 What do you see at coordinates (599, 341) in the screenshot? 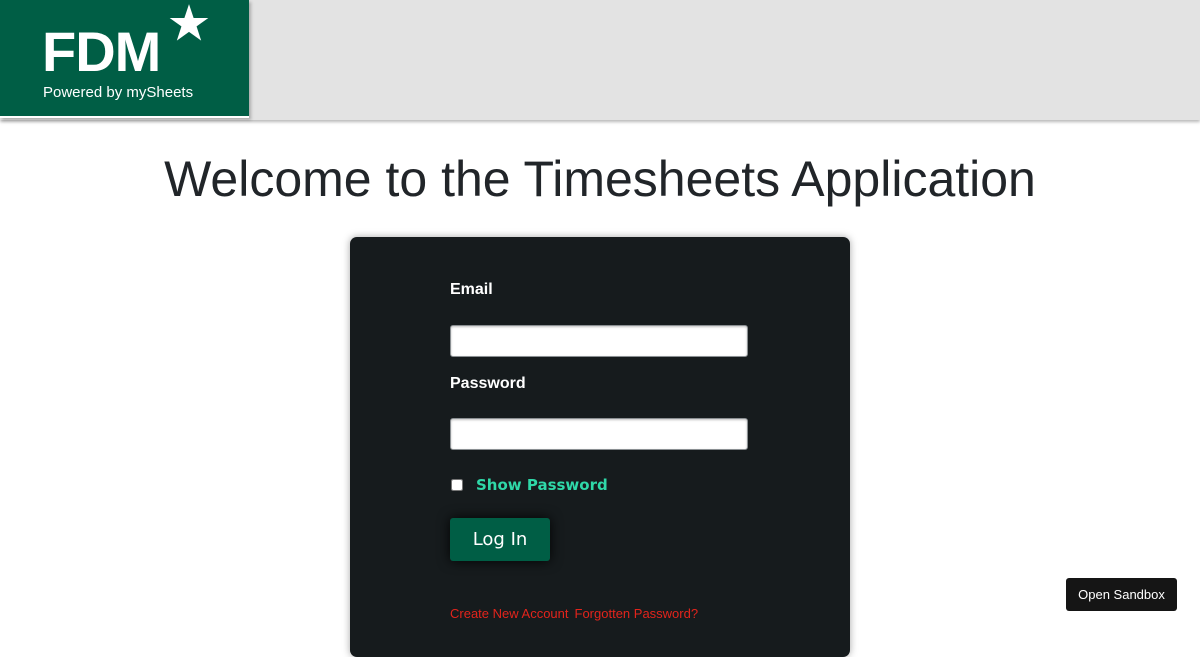
I see `email-field` at bounding box center [599, 341].